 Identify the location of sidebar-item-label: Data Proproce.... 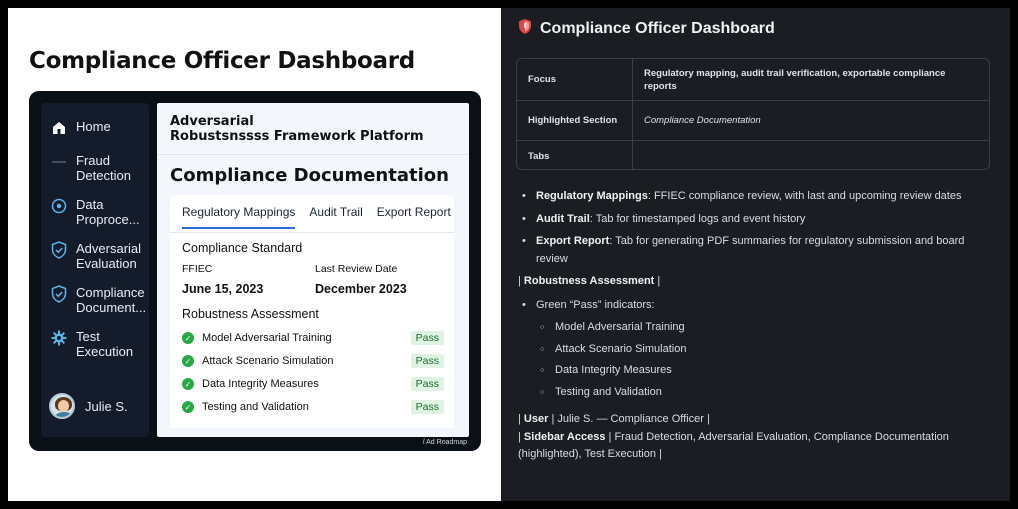
(108, 212).